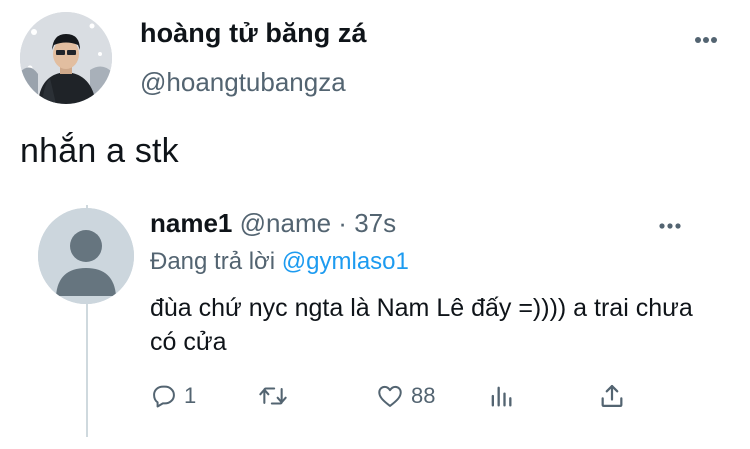  I want to click on retweet-button, so click(276, 396).